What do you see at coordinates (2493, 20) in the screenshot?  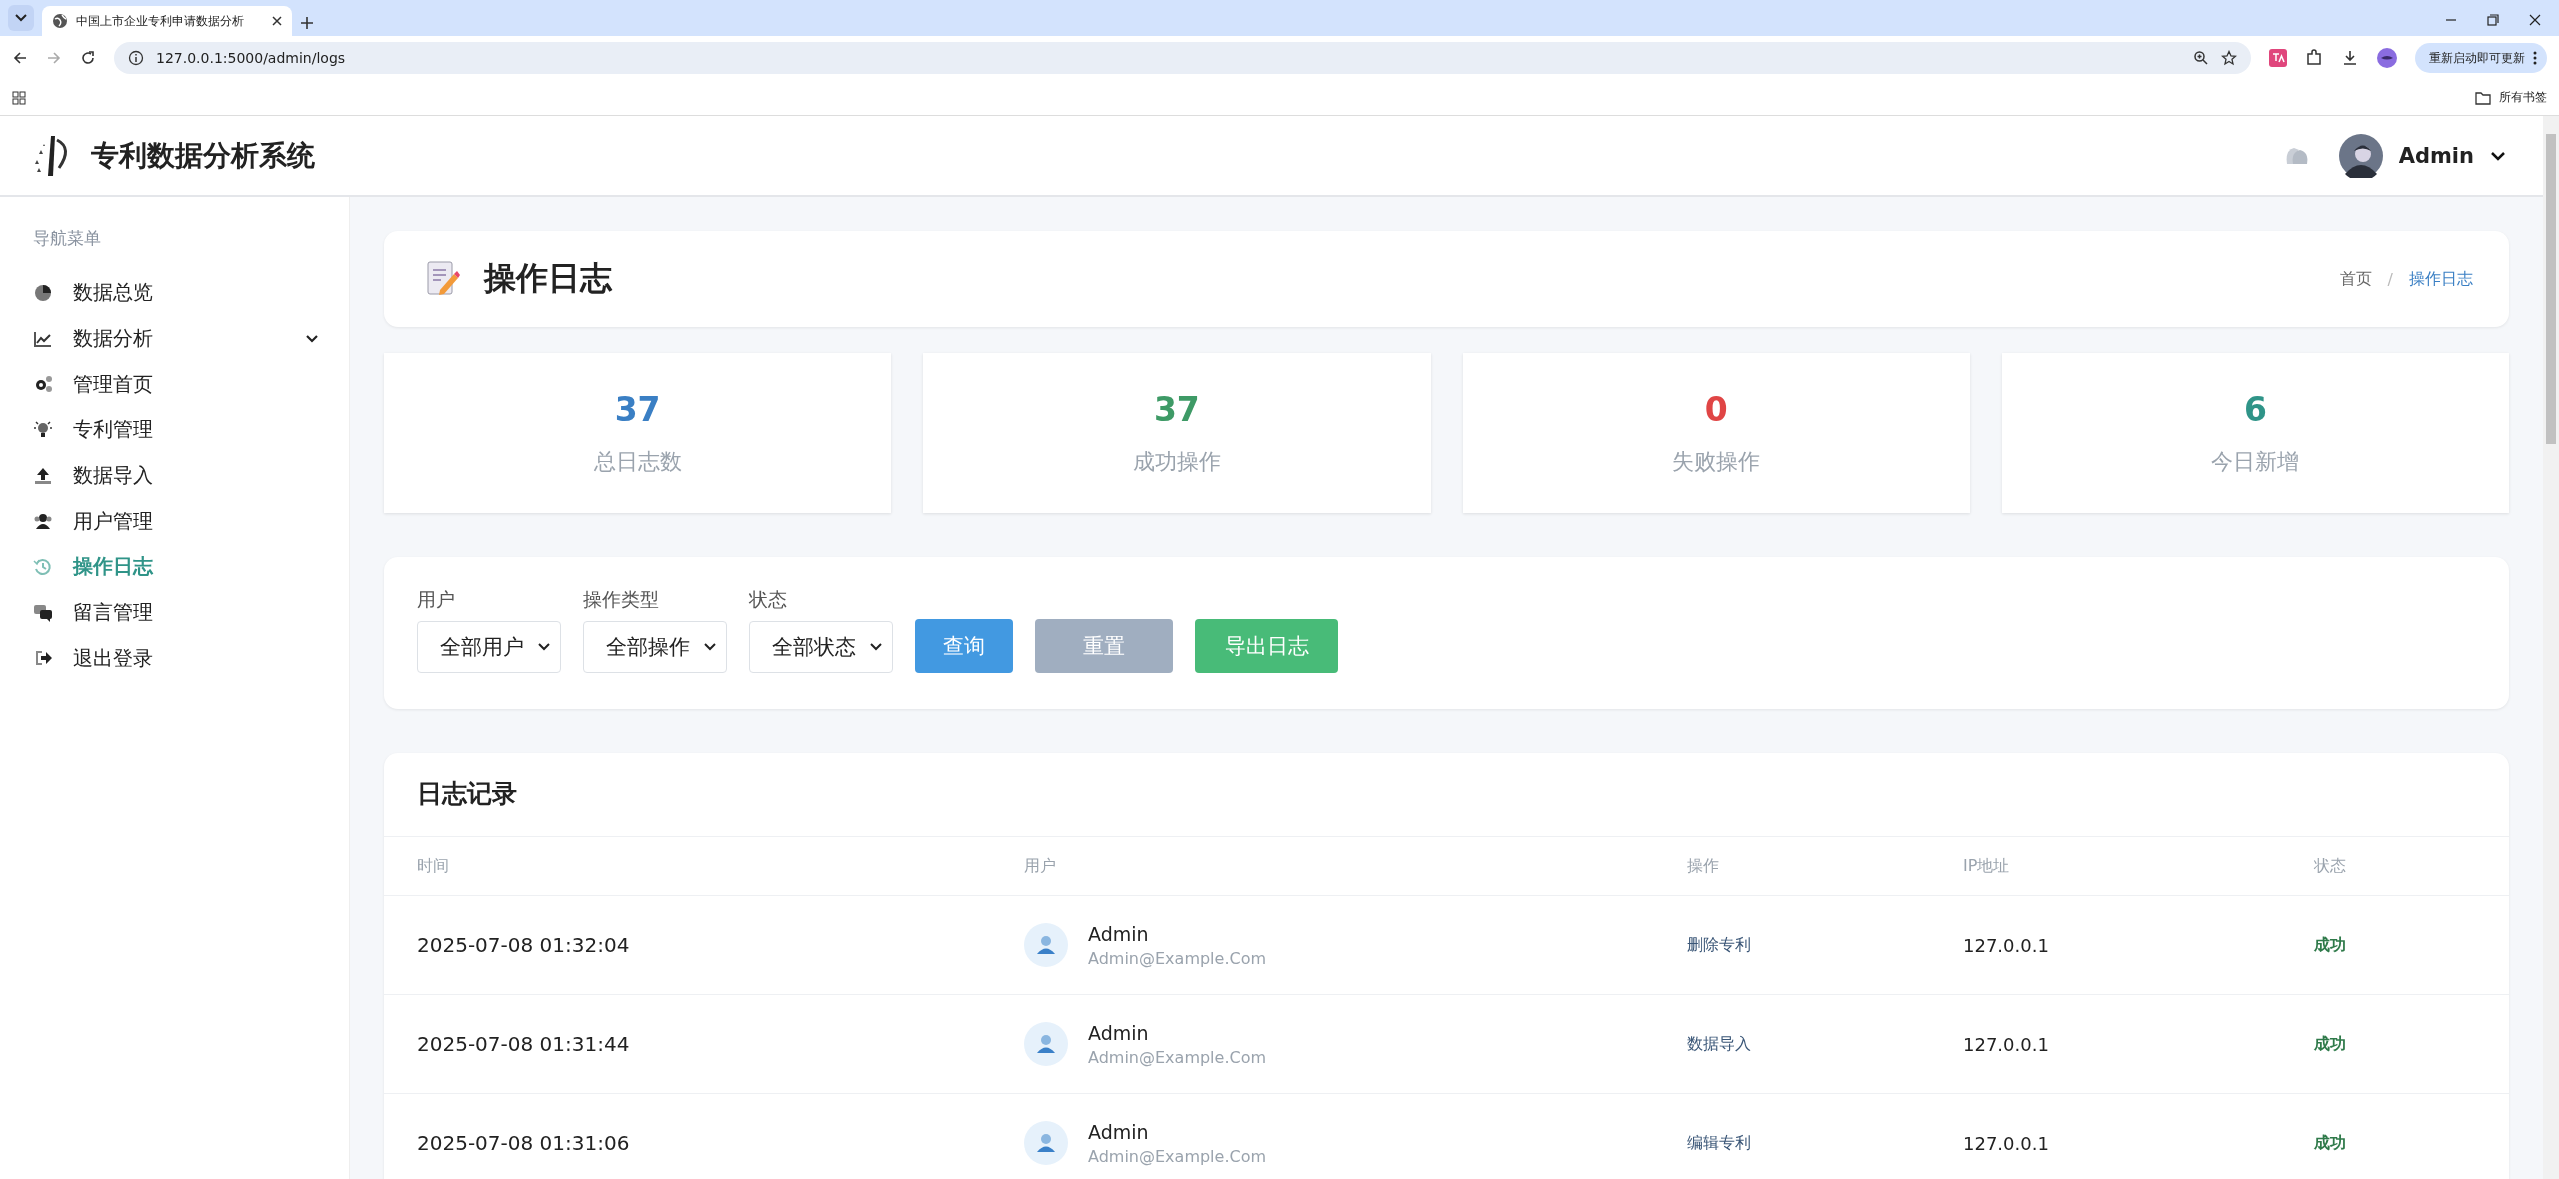 I see `restore-icon` at bounding box center [2493, 20].